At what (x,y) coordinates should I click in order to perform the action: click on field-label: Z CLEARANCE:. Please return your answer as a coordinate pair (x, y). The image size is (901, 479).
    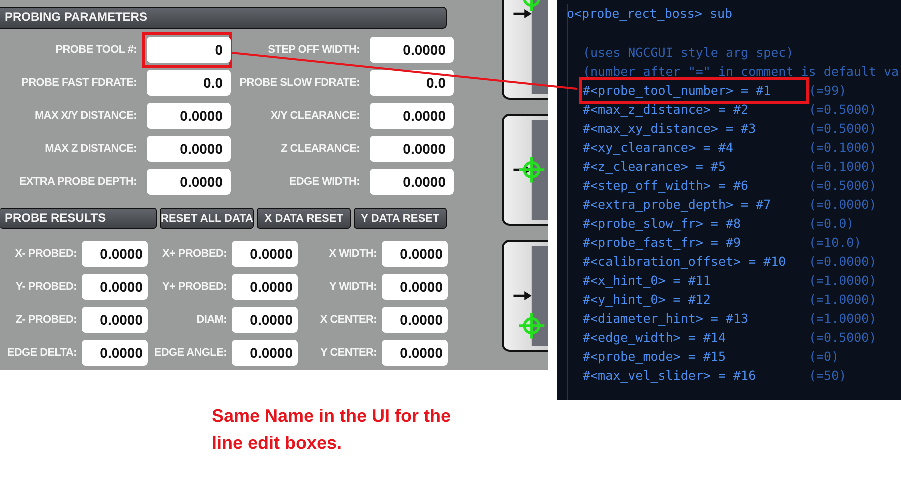
    Looking at the image, I should click on (320, 149).